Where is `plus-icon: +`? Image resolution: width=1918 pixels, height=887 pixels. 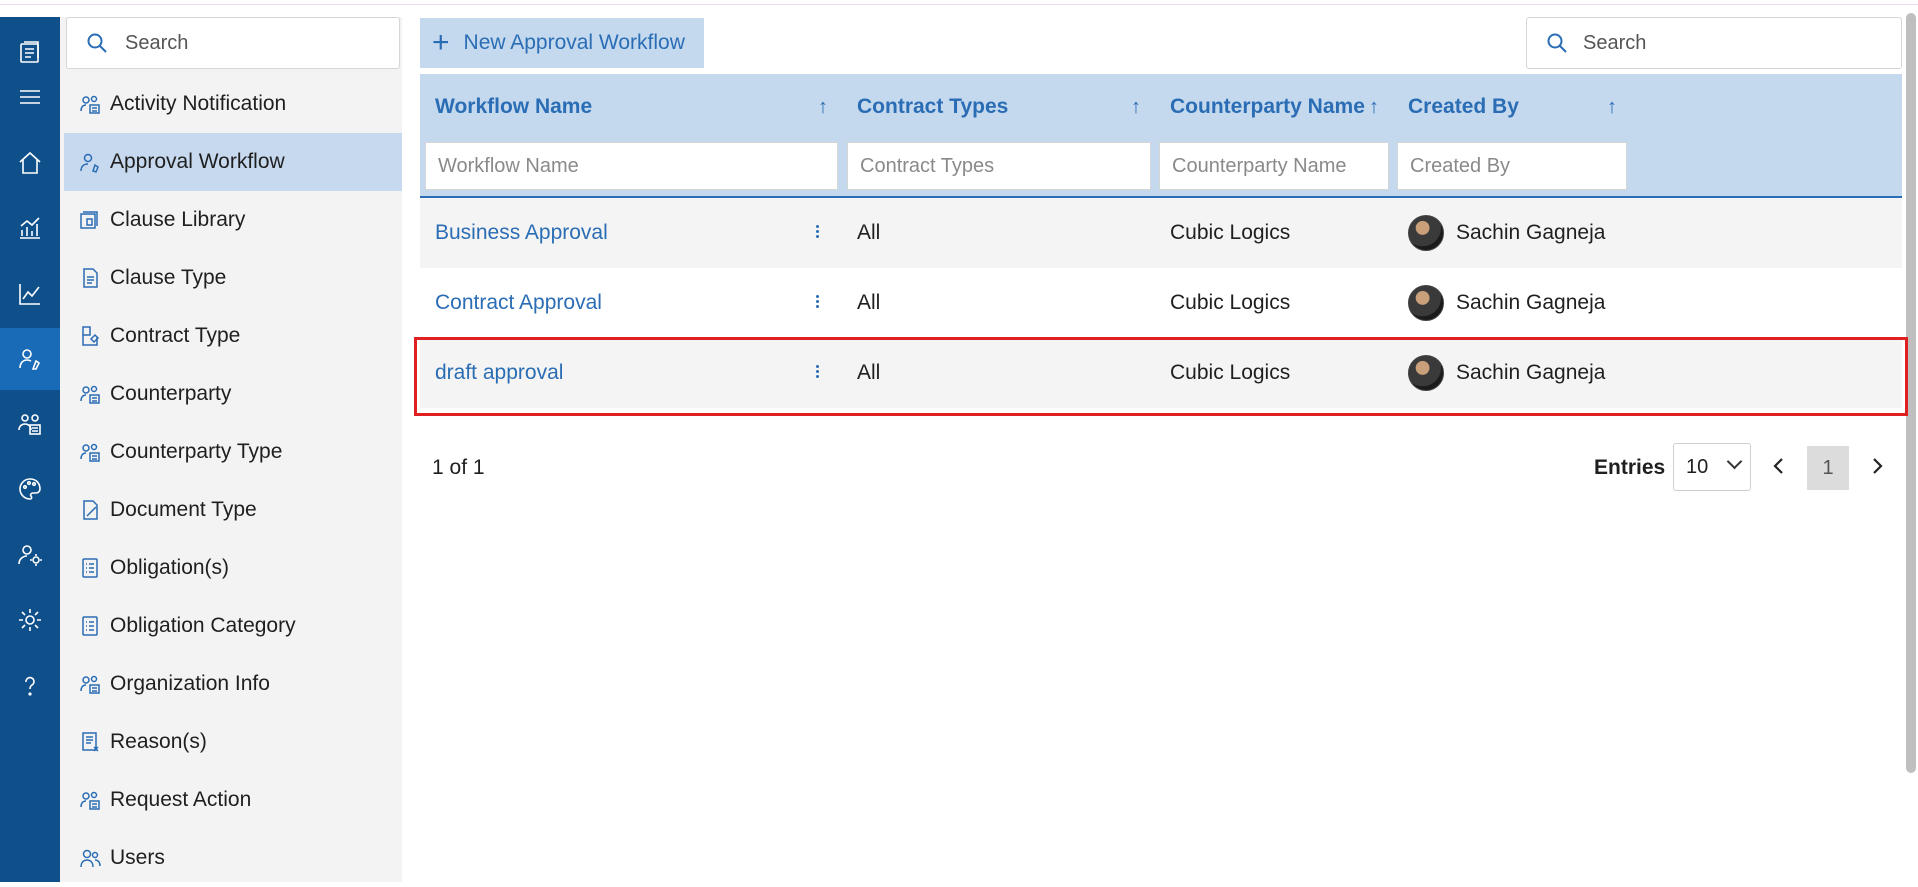 plus-icon: + is located at coordinates (441, 42).